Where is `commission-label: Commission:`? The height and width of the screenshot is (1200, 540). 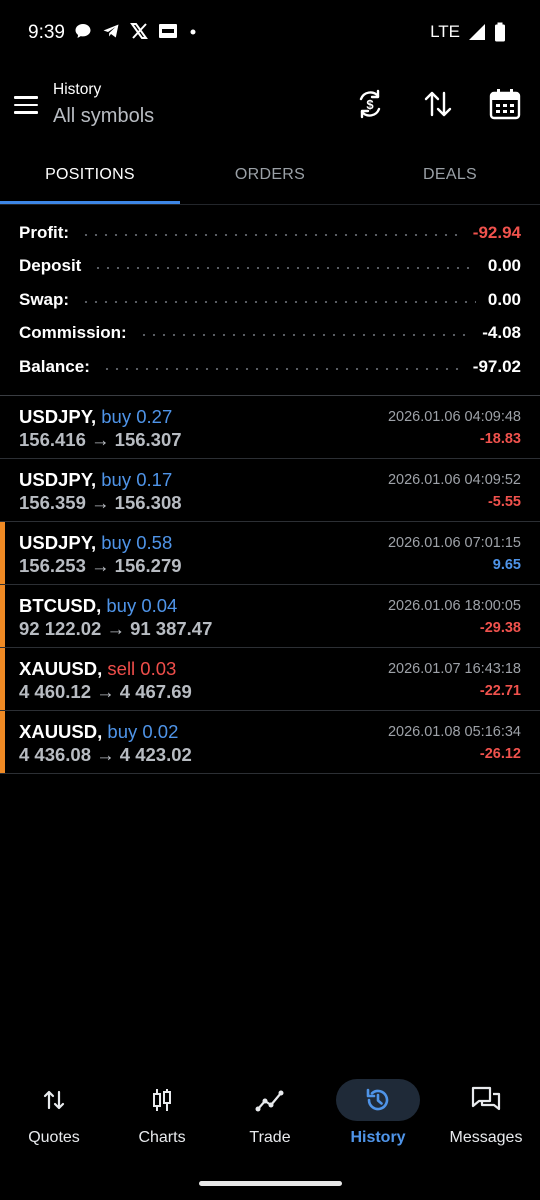
commission-label: Commission: is located at coordinates (73, 333).